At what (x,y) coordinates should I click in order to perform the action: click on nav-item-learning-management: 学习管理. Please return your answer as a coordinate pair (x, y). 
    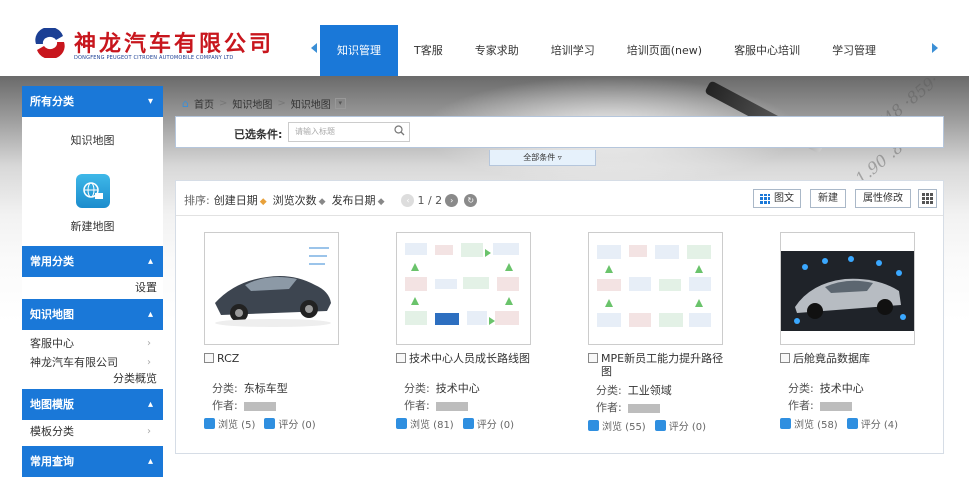
    Looking at the image, I should click on (854, 50).